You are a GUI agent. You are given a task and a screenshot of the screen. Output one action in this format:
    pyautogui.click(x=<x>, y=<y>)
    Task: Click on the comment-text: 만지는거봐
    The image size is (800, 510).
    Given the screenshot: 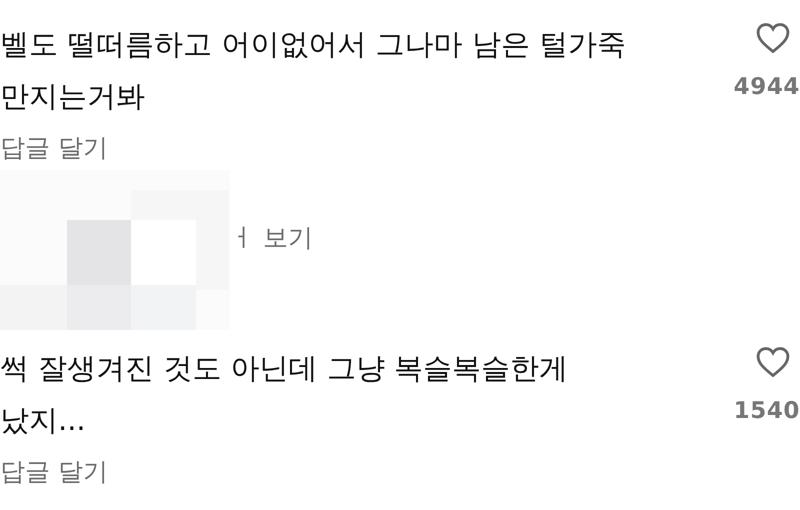 What is the action you would take?
    pyautogui.click(x=73, y=96)
    